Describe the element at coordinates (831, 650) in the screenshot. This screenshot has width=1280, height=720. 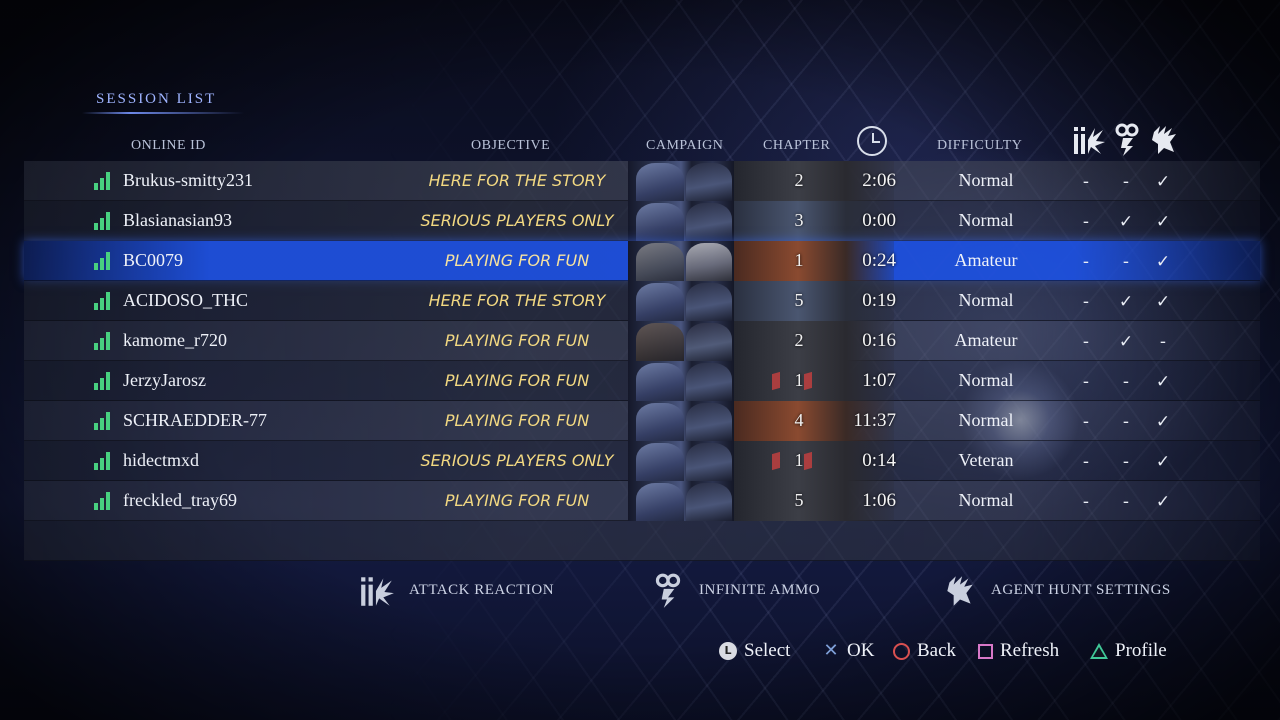
I see `cross-button-icon: ✕` at that location.